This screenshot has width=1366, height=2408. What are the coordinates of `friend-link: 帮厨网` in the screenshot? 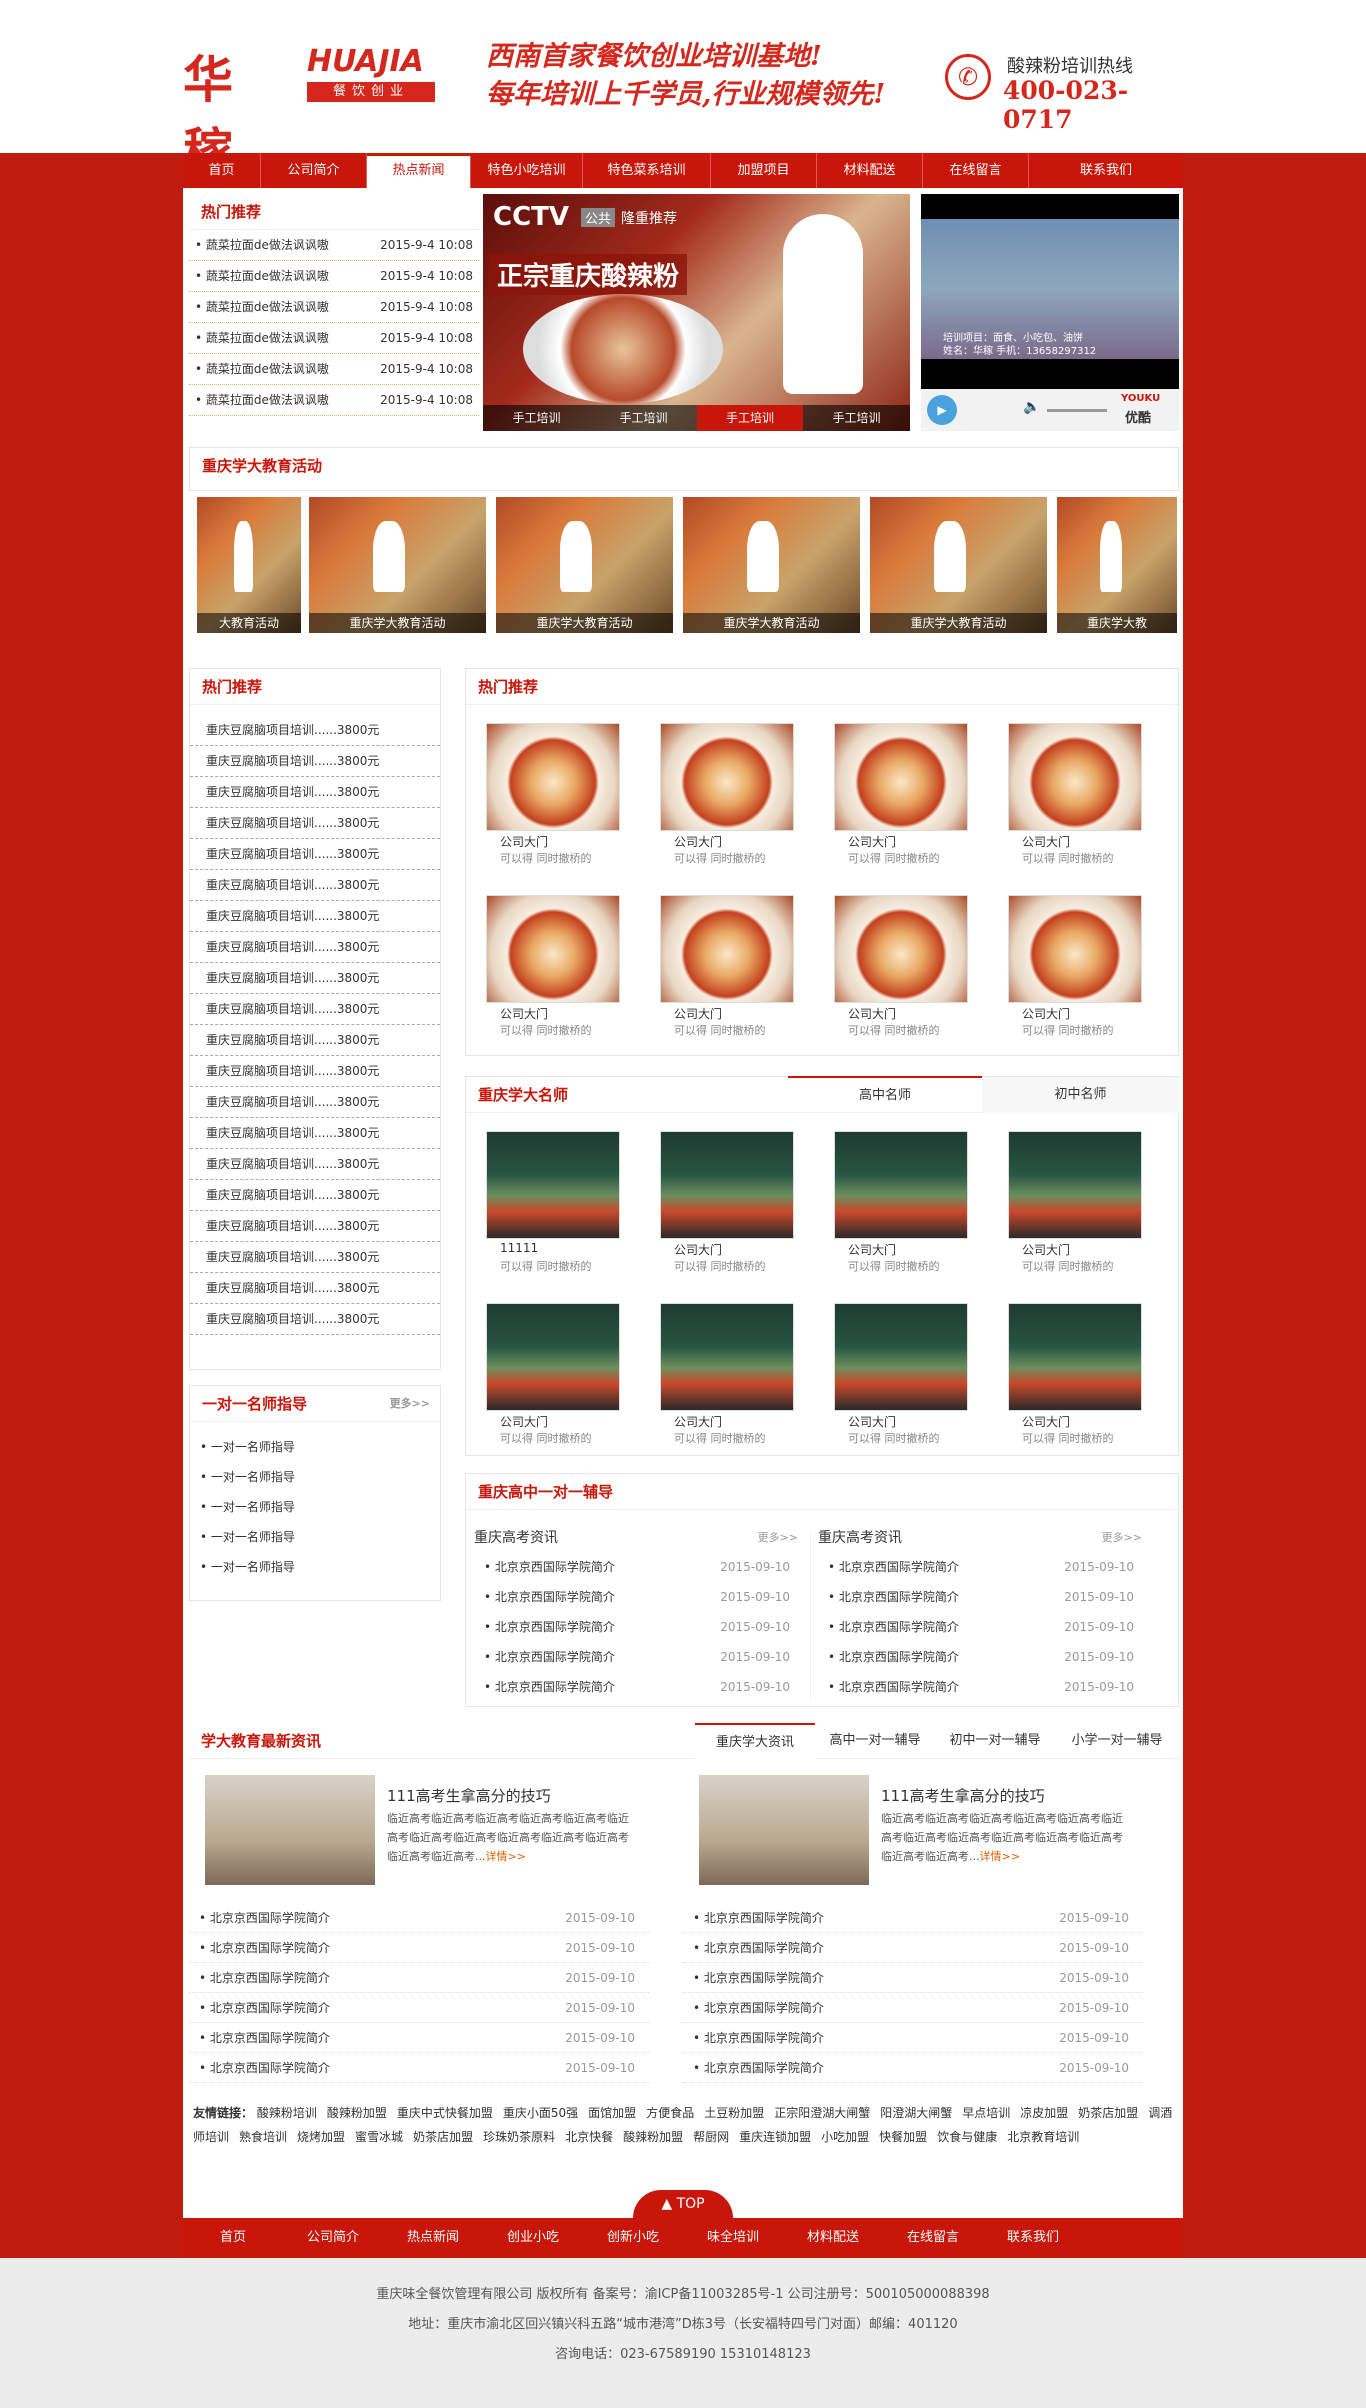 It's located at (711, 2137).